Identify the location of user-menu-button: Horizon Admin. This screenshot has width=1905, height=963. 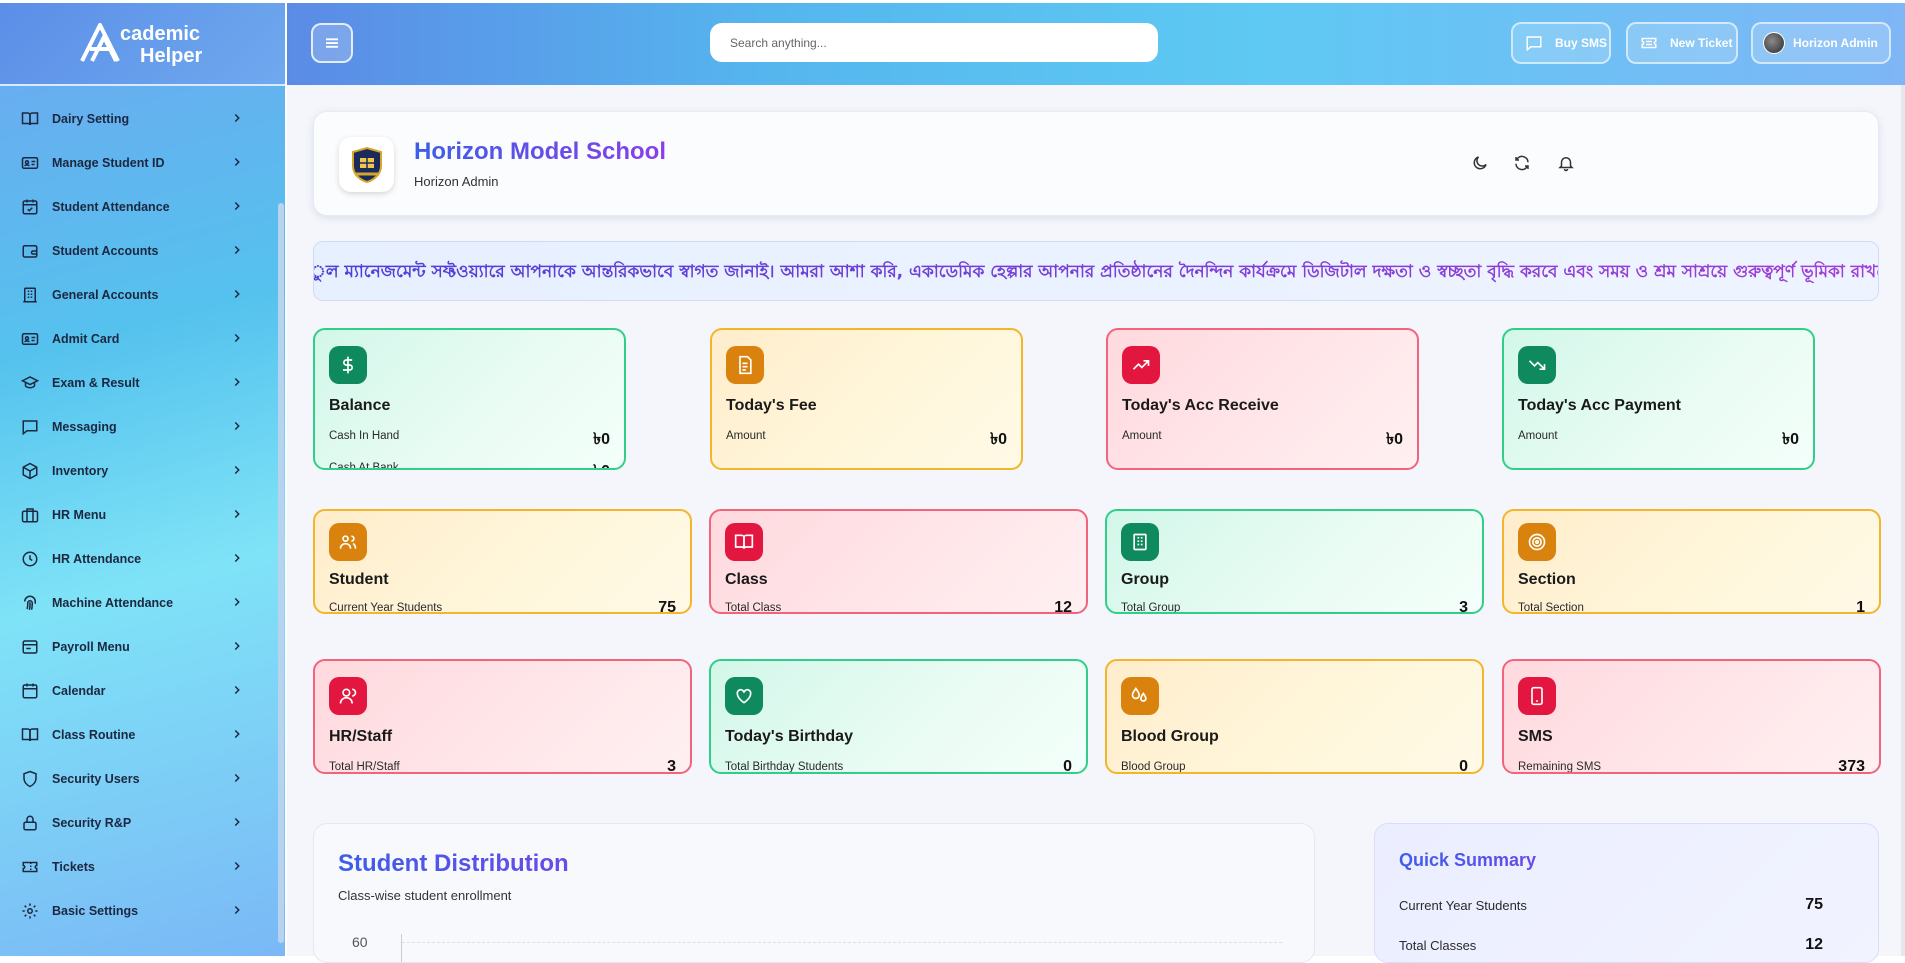
(1821, 43).